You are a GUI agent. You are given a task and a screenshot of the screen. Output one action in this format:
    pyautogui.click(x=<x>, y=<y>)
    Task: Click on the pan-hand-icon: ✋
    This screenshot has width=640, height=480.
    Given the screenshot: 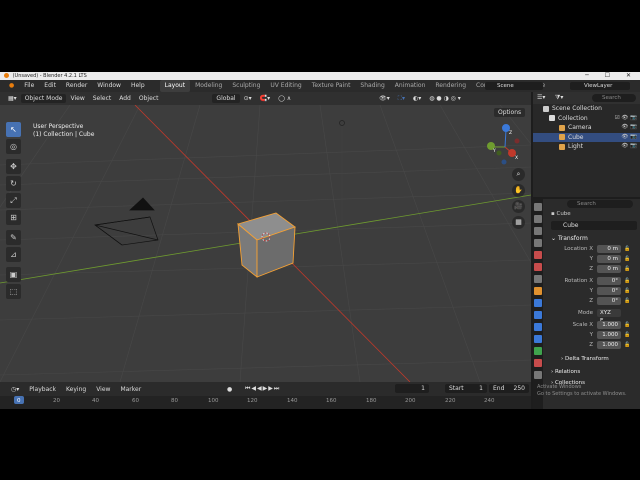 What is the action you would take?
    pyautogui.click(x=518, y=190)
    